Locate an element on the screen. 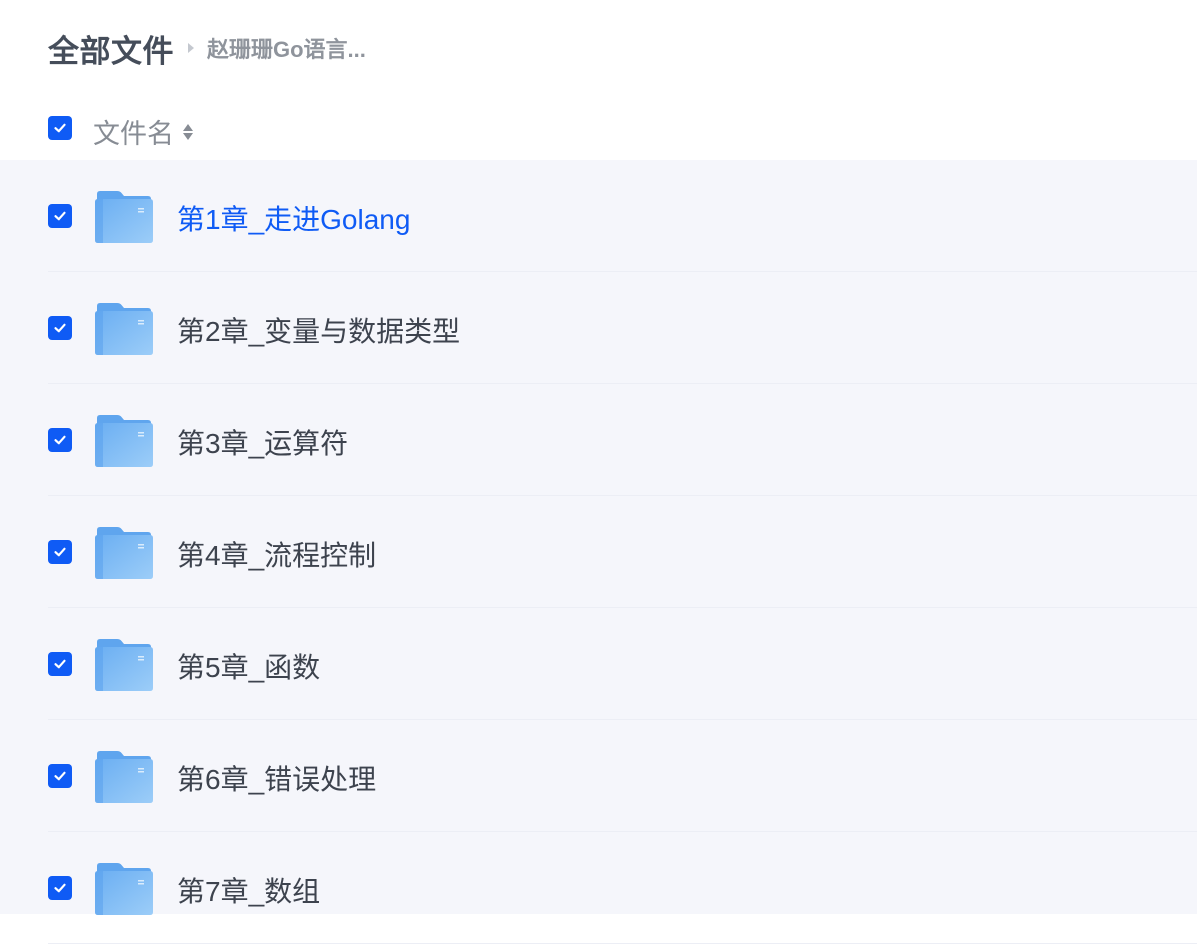 This screenshot has width=1197, height=944. file-row: 第2章_变量与数据类型 is located at coordinates (598, 328).